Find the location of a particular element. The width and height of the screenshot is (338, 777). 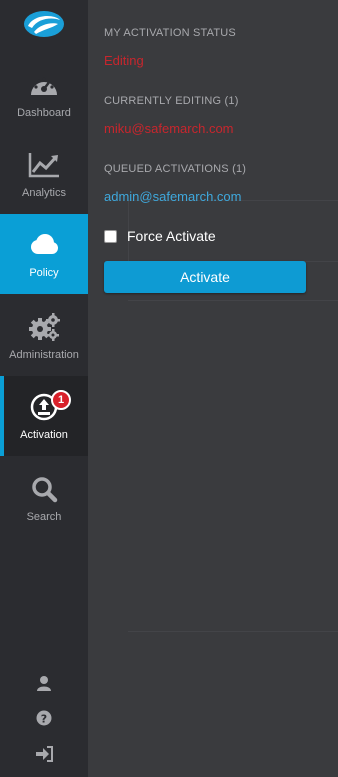

help-icon: ? is located at coordinates (44, 718).